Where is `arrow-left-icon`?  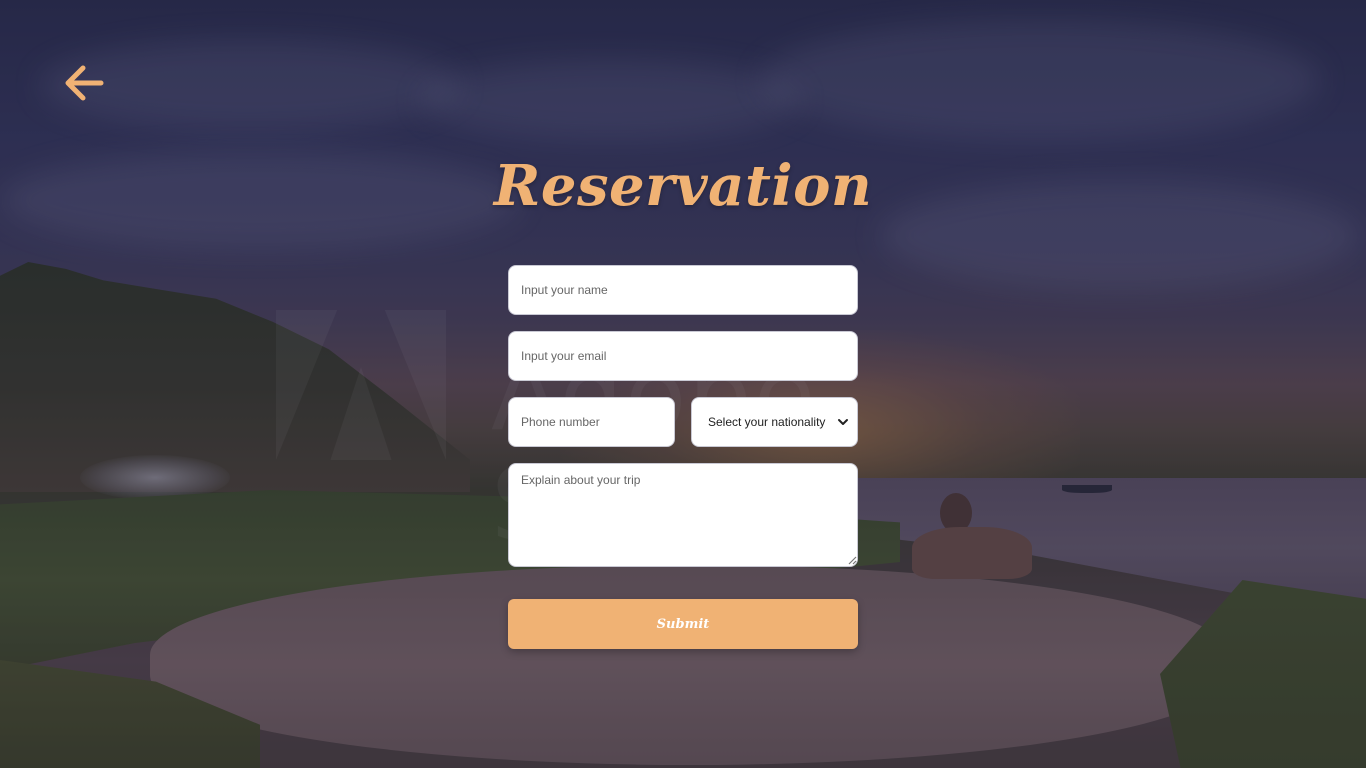
arrow-left-icon is located at coordinates (84, 83).